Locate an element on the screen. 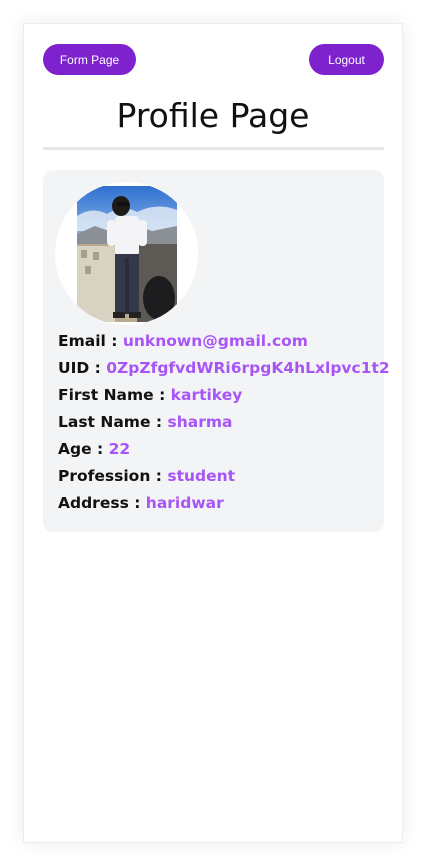  address-label: Address : is located at coordinates (102, 503).